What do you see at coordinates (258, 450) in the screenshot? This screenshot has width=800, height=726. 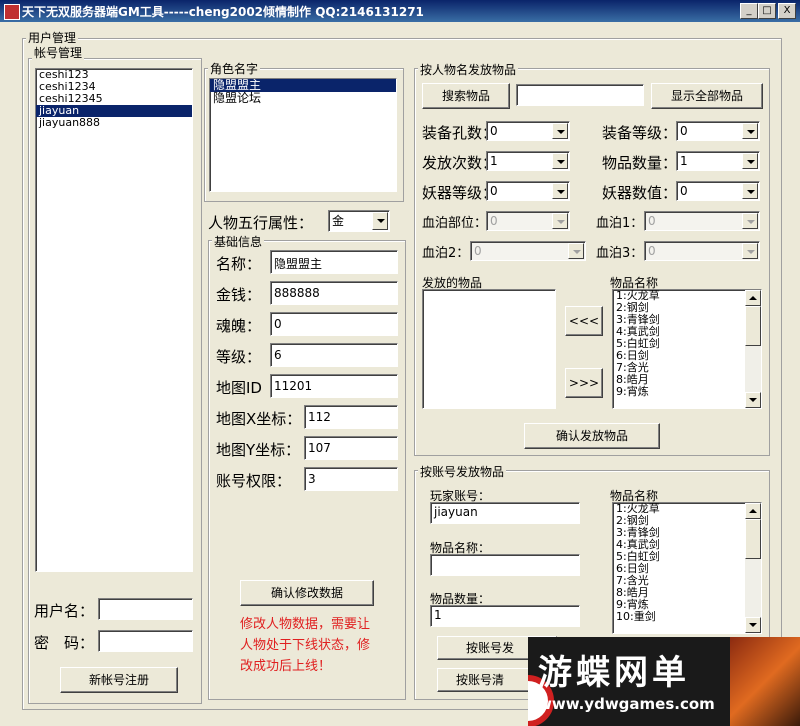 I see `field-label: 地图Y坐标：` at bounding box center [258, 450].